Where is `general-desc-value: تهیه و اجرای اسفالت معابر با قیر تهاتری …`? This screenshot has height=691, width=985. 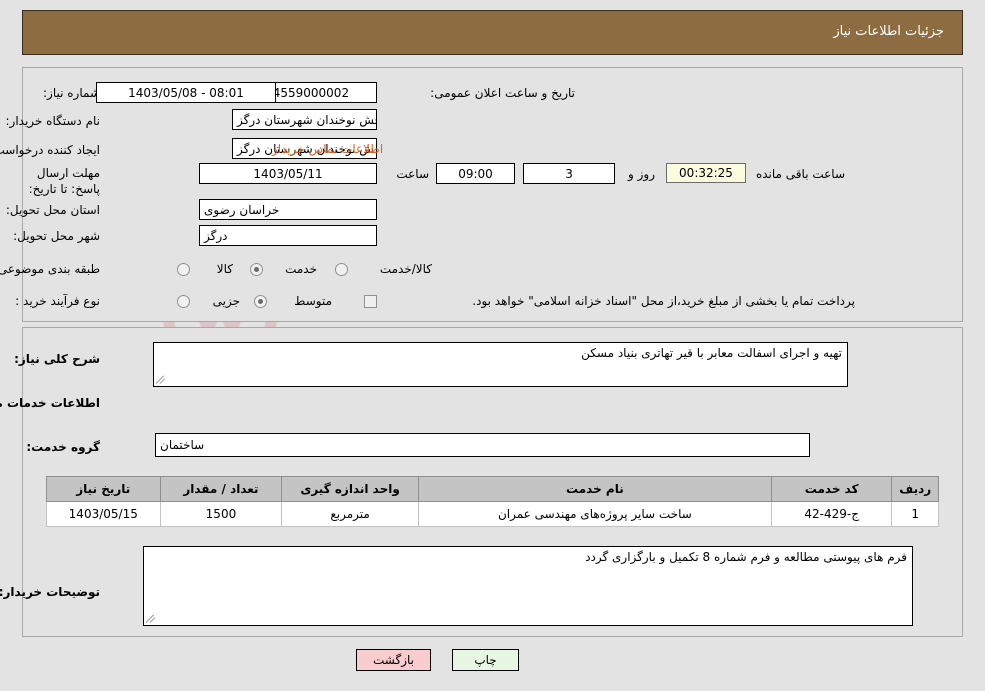
general-desc-value: تهیه و اجرای اسفالت معابر با قیر تهاتری … is located at coordinates (711, 353).